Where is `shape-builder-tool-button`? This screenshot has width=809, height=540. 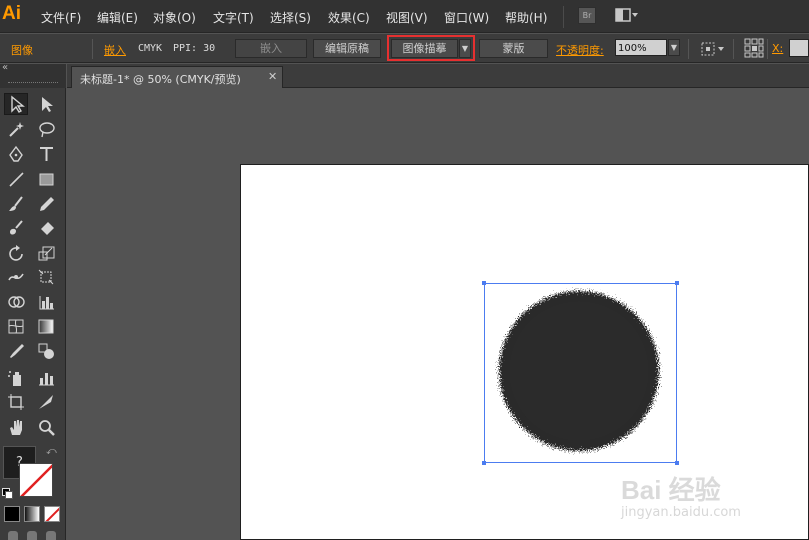 shape-builder-tool-button is located at coordinates (16, 302).